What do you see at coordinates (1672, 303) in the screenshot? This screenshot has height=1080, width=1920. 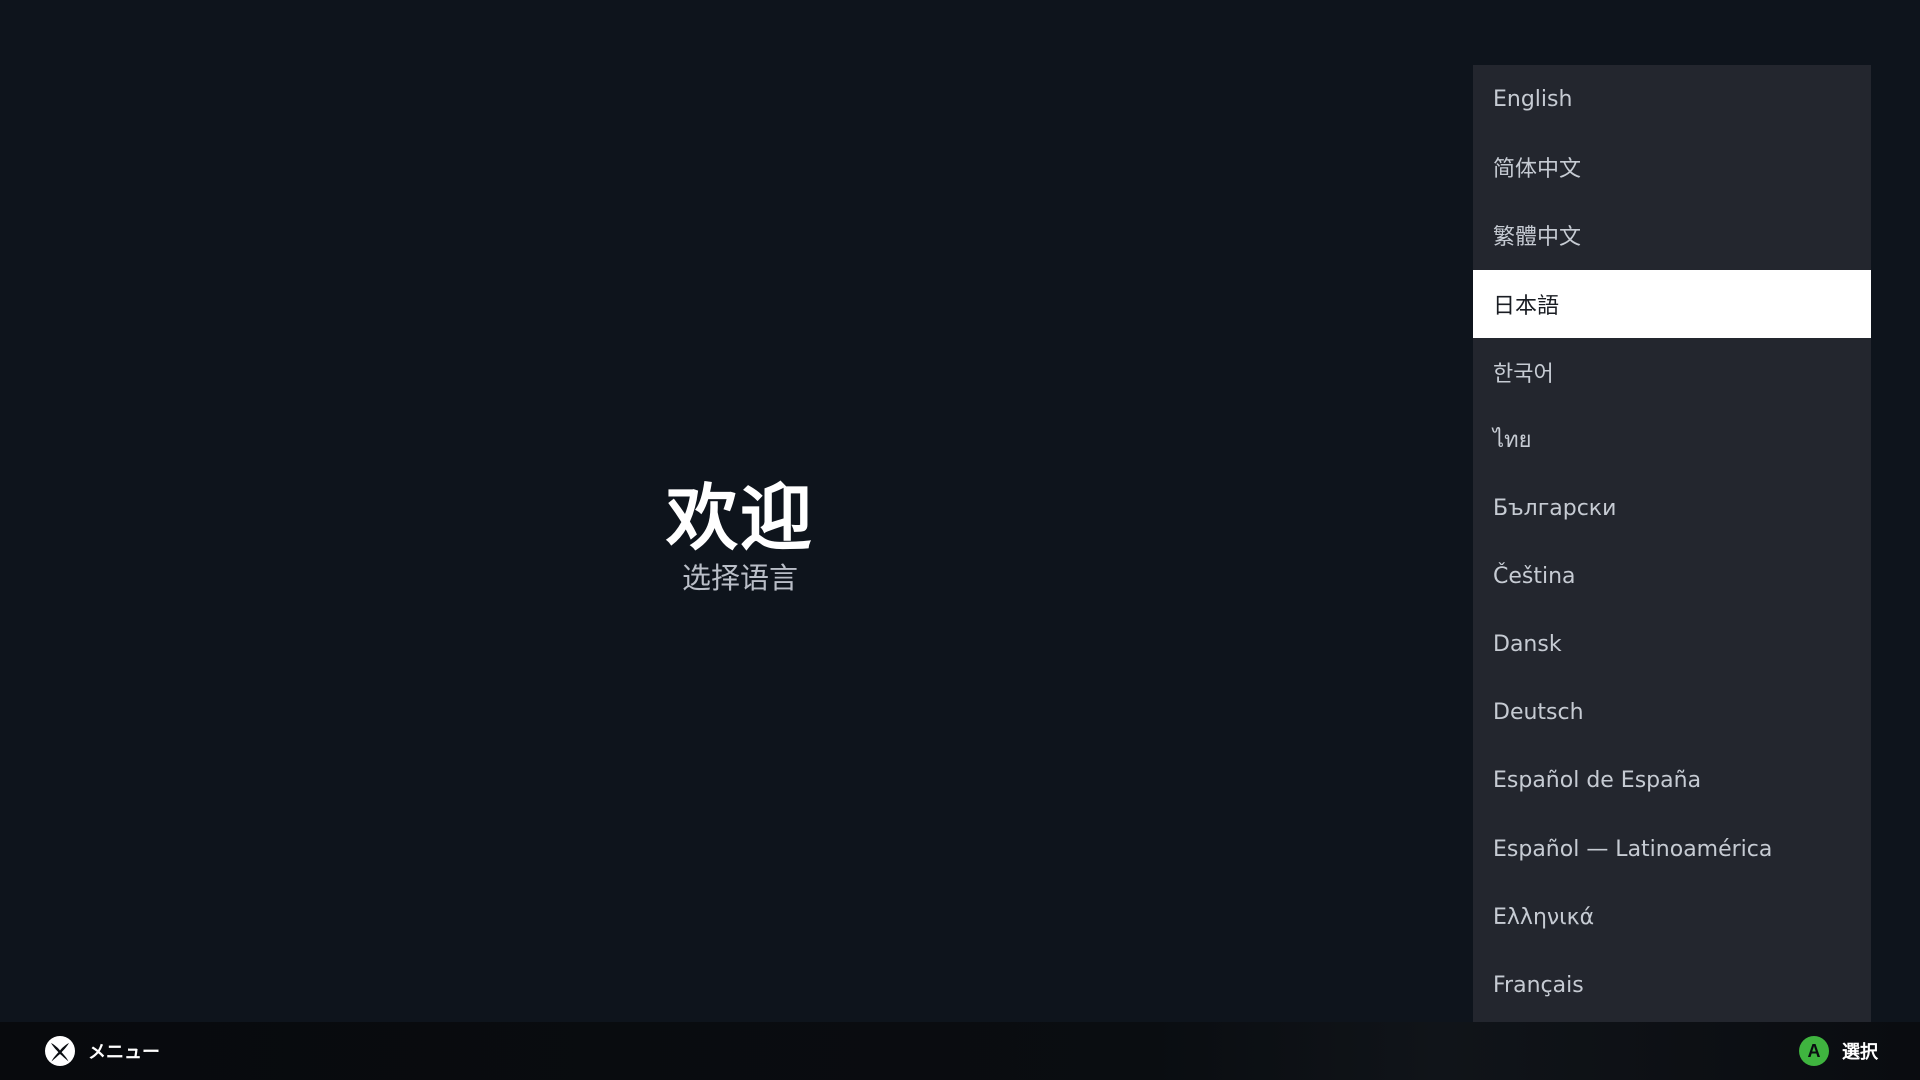 I see `language-option-japanese: 日本語` at bounding box center [1672, 303].